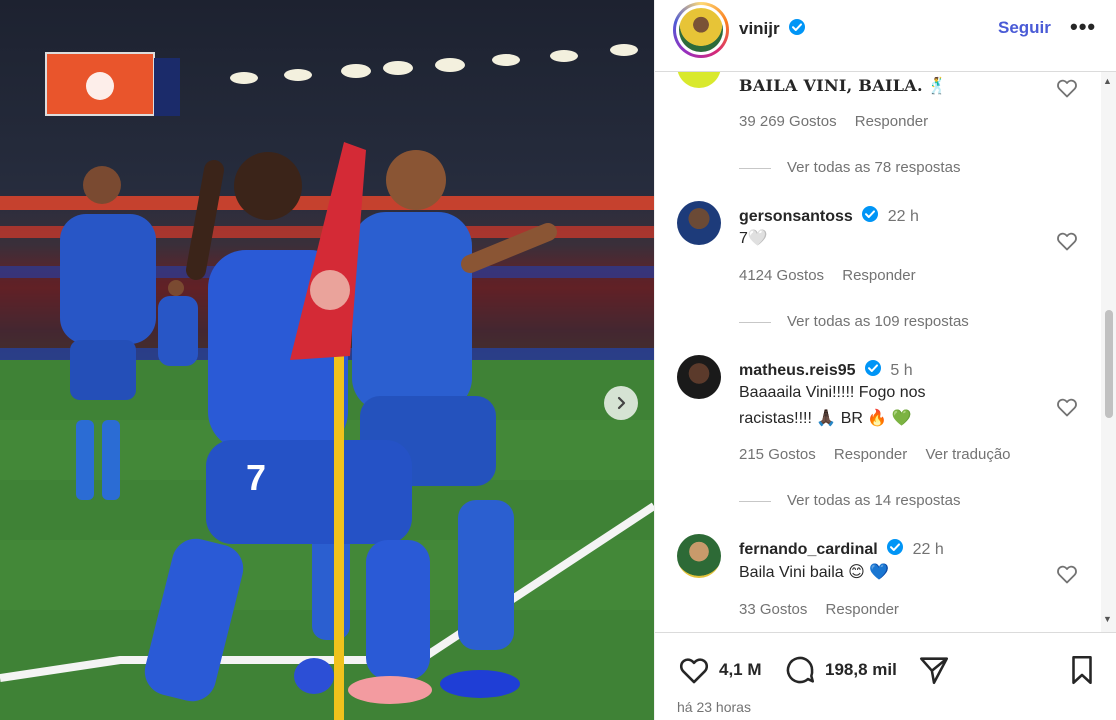 Image resolution: width=1116 pixels, height=720 pixels. I want to click on view-replies-button: Ver todas as 14 respostas, so click(849, 500).